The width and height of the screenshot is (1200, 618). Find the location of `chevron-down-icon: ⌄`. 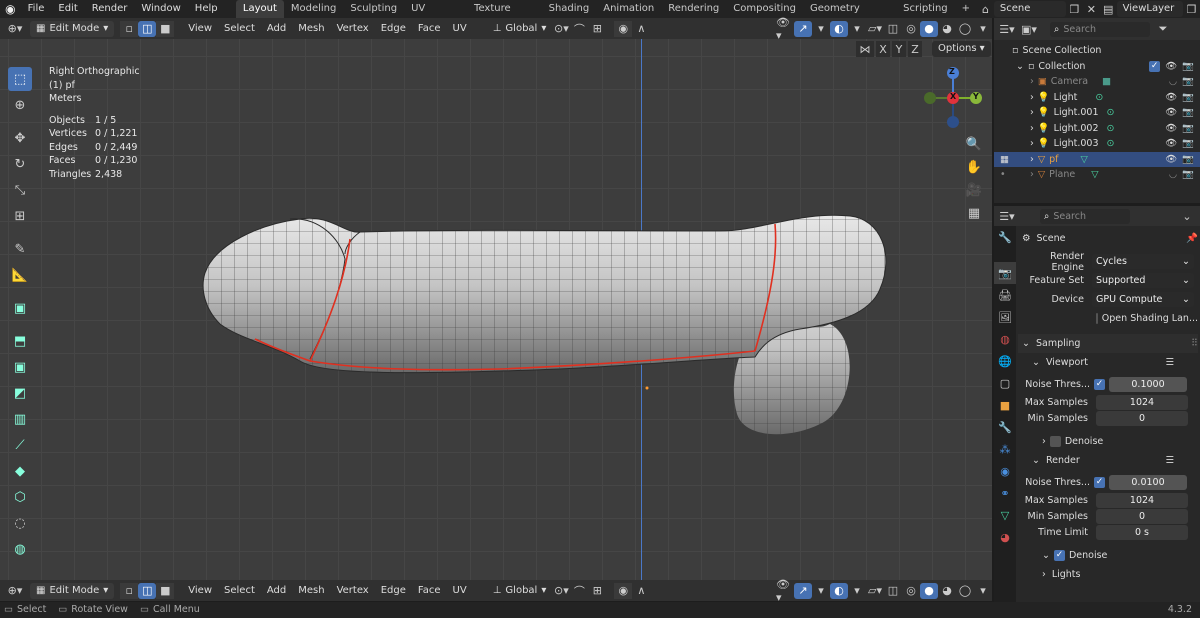

chevron-down-icon: ⌄ is located at coordinates (1020, 66).